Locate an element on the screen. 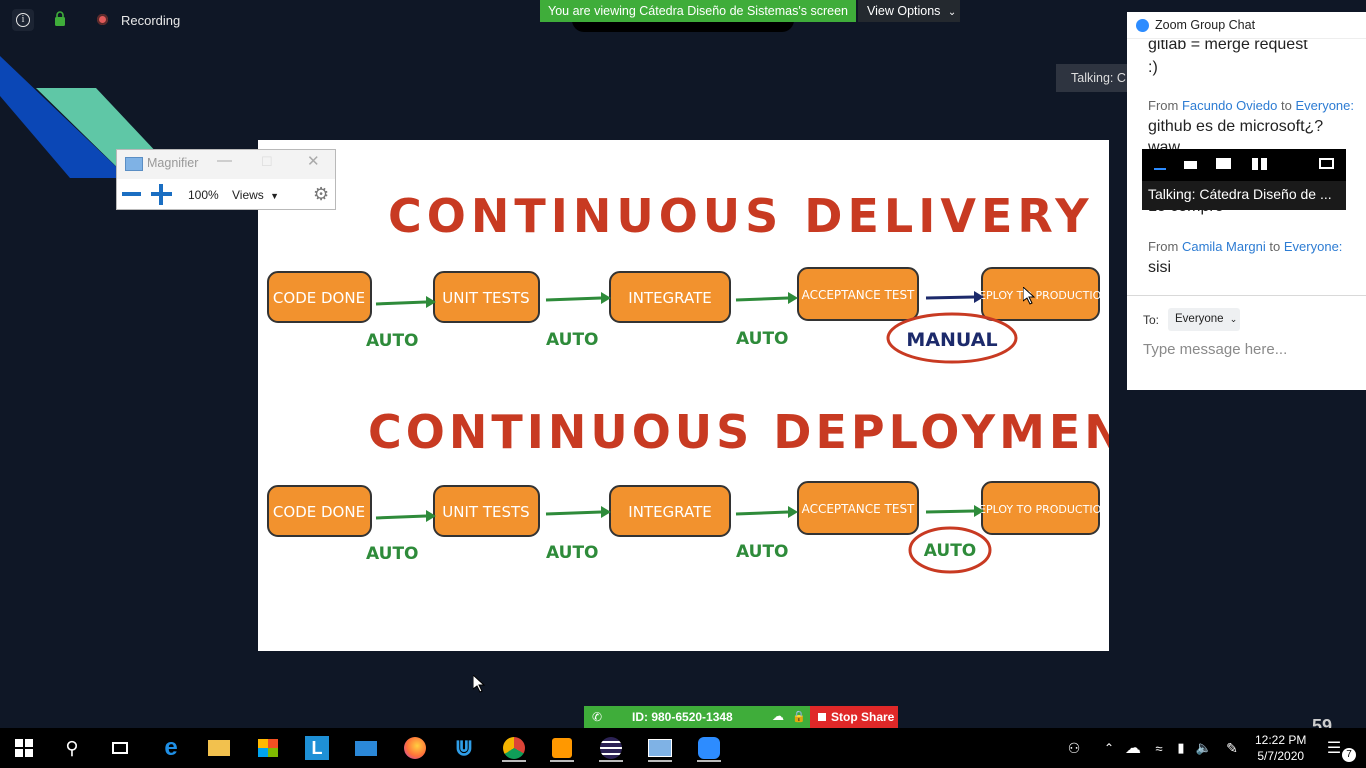 Image resolution: width=1366 pixels, height=768 pixels. task-view-icon is located at coordinates (120, 748).